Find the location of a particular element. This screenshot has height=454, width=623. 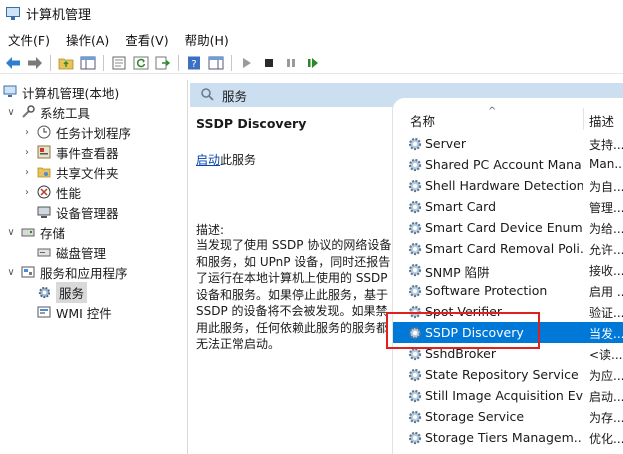

refresh-icon is located at coordinates (141, 63).